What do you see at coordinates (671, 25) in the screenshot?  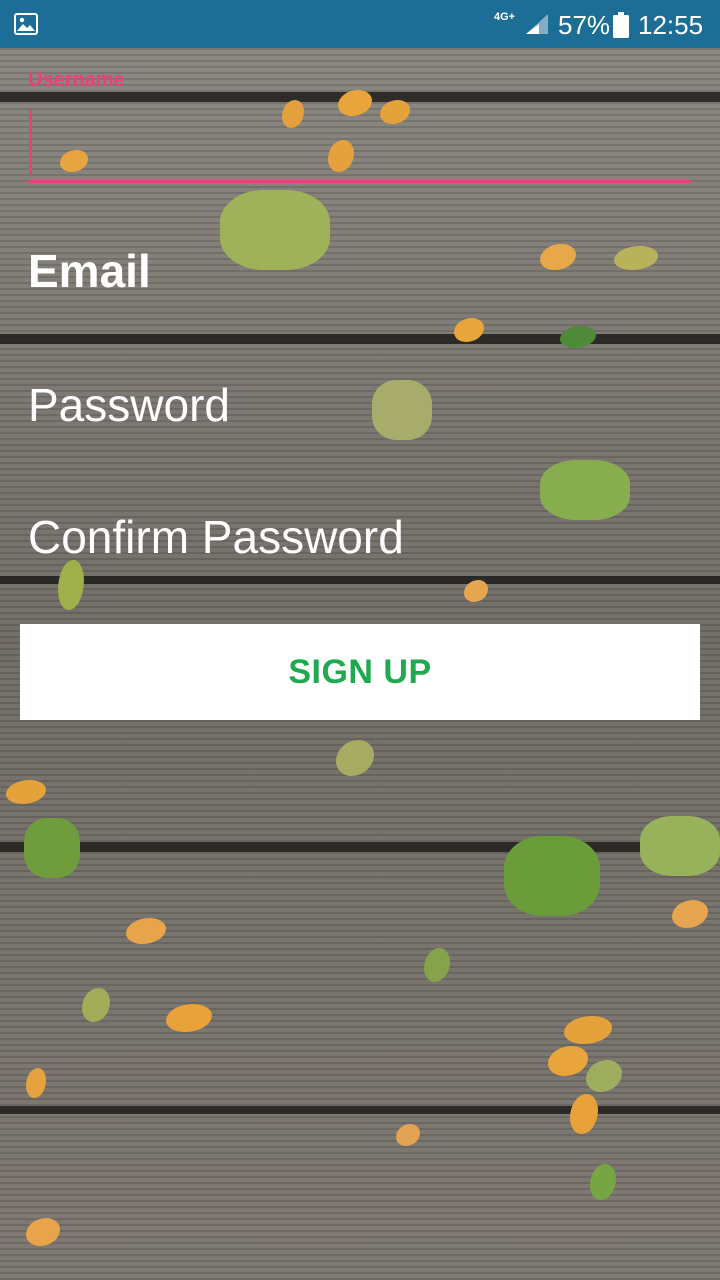 I see `clock: 12:55` at bounding box center [671, 25].